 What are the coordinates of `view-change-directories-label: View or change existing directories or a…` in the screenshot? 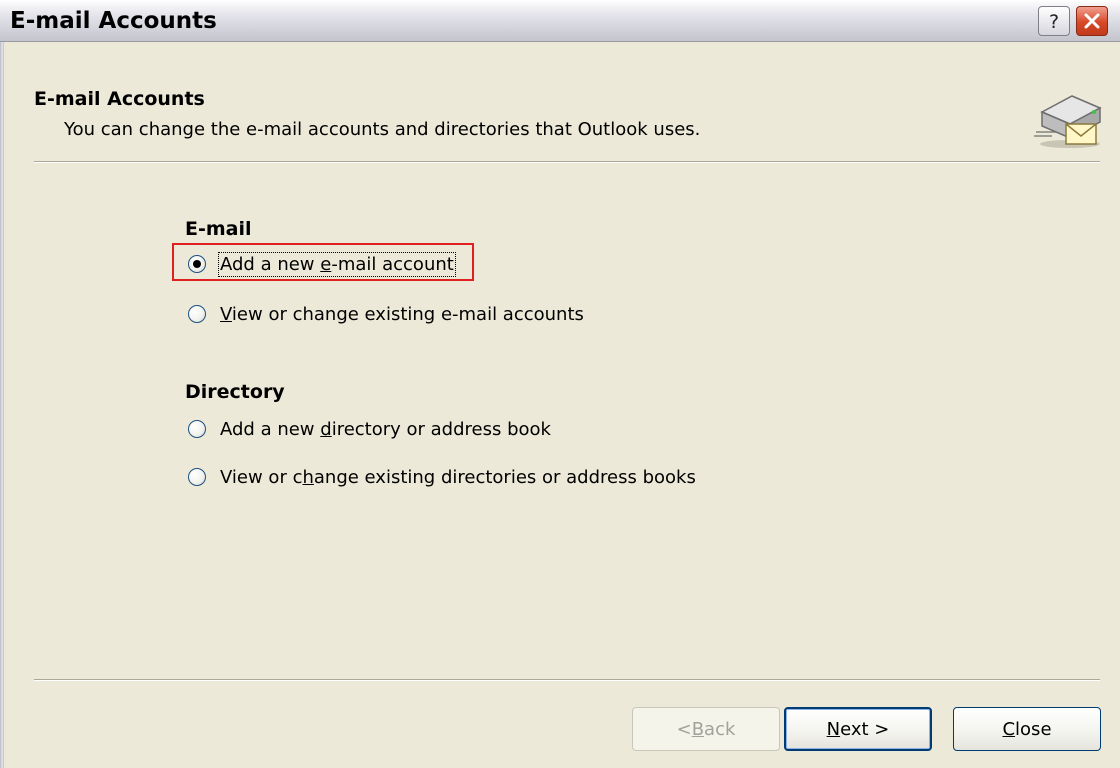 It's located at (458, 477).